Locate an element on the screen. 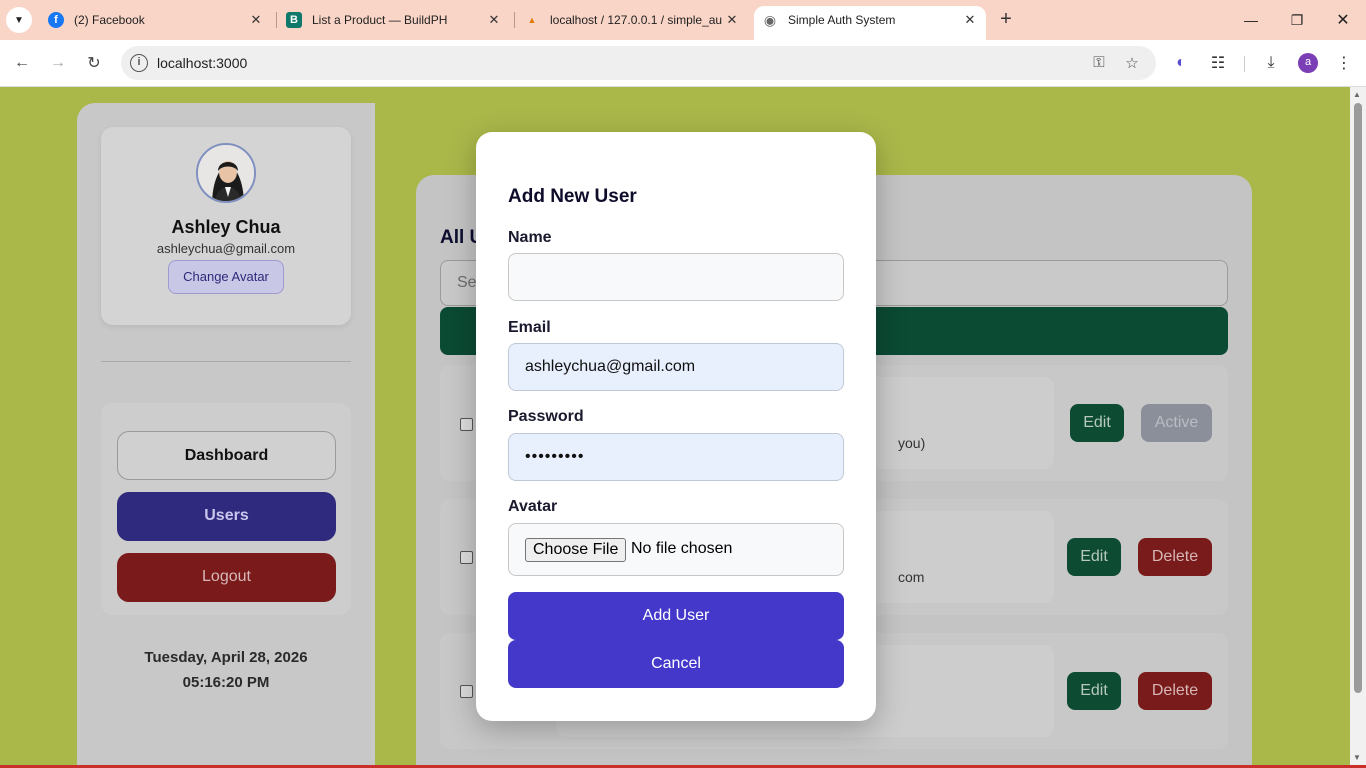  bookmark-star-icon: ☆ is located at coordinates (1132, 63).